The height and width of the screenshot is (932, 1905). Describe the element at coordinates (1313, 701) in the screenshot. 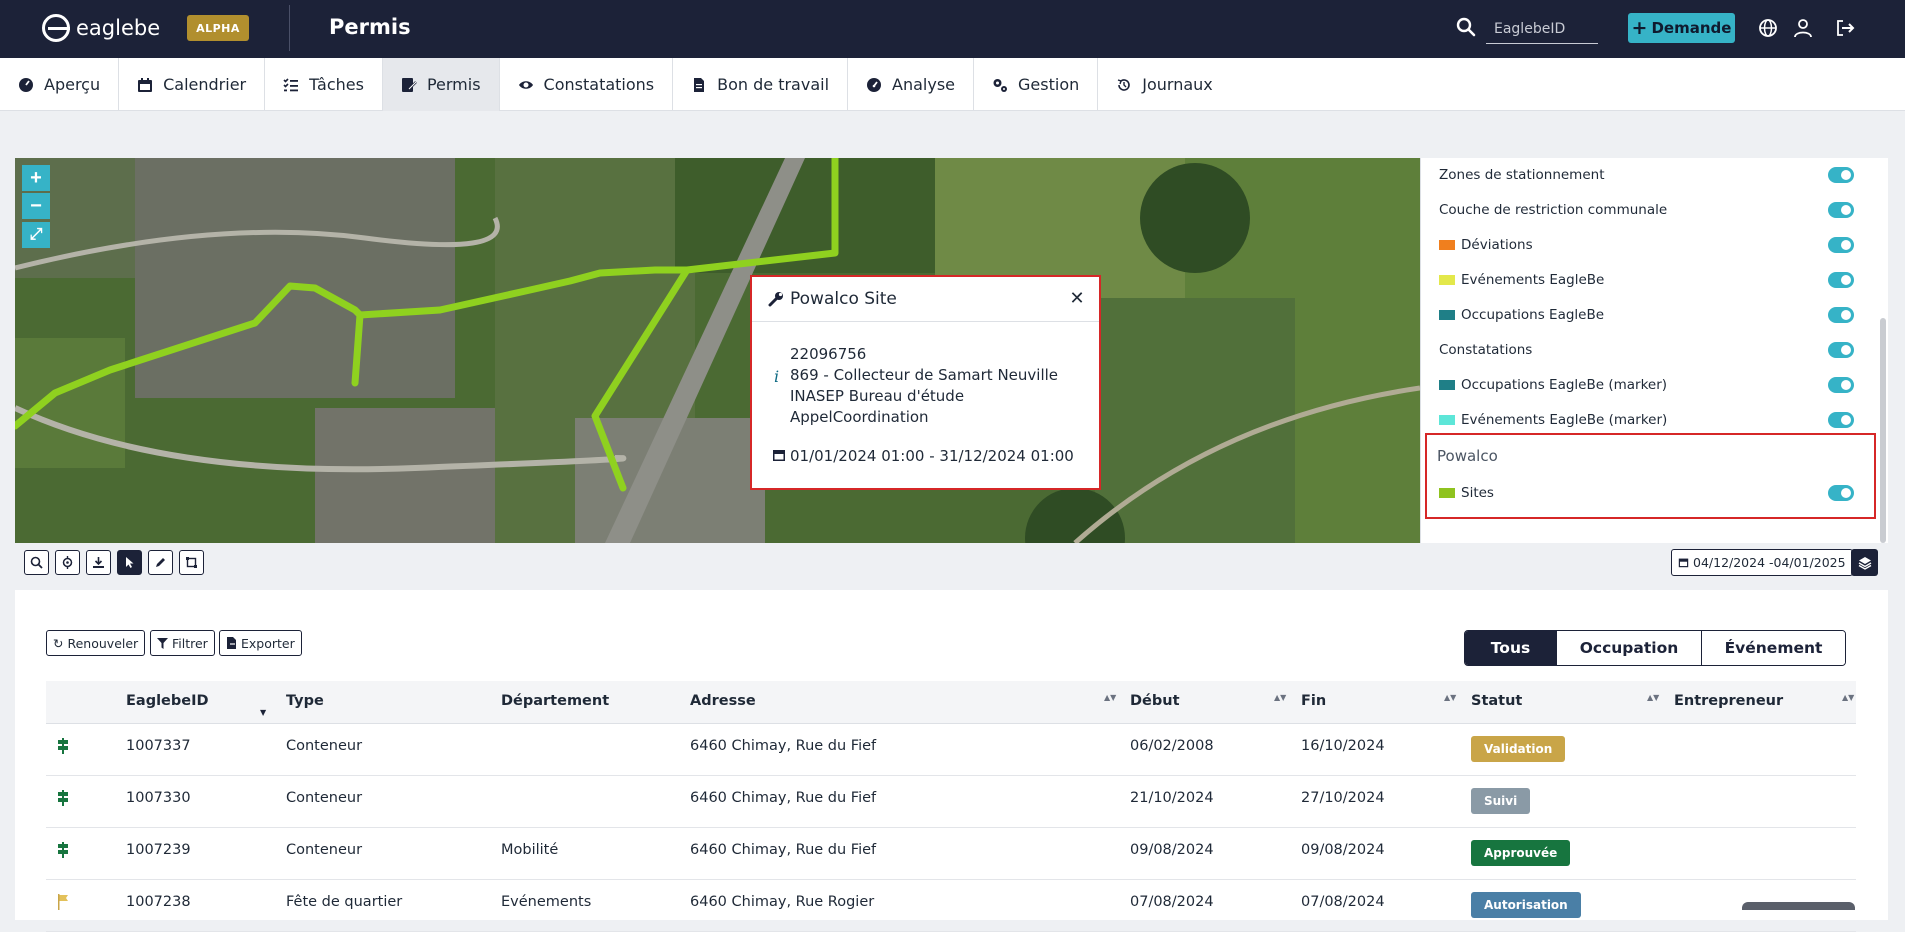

I see `column-header: Fin` at that location.